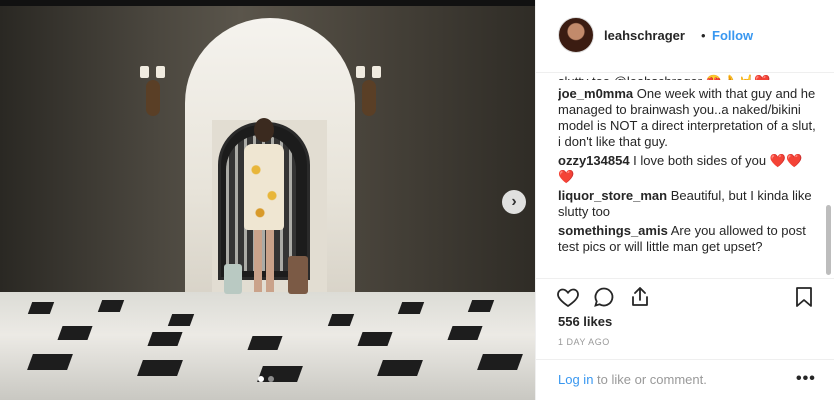  I want to click on carousel-dot, so click(271, 379).